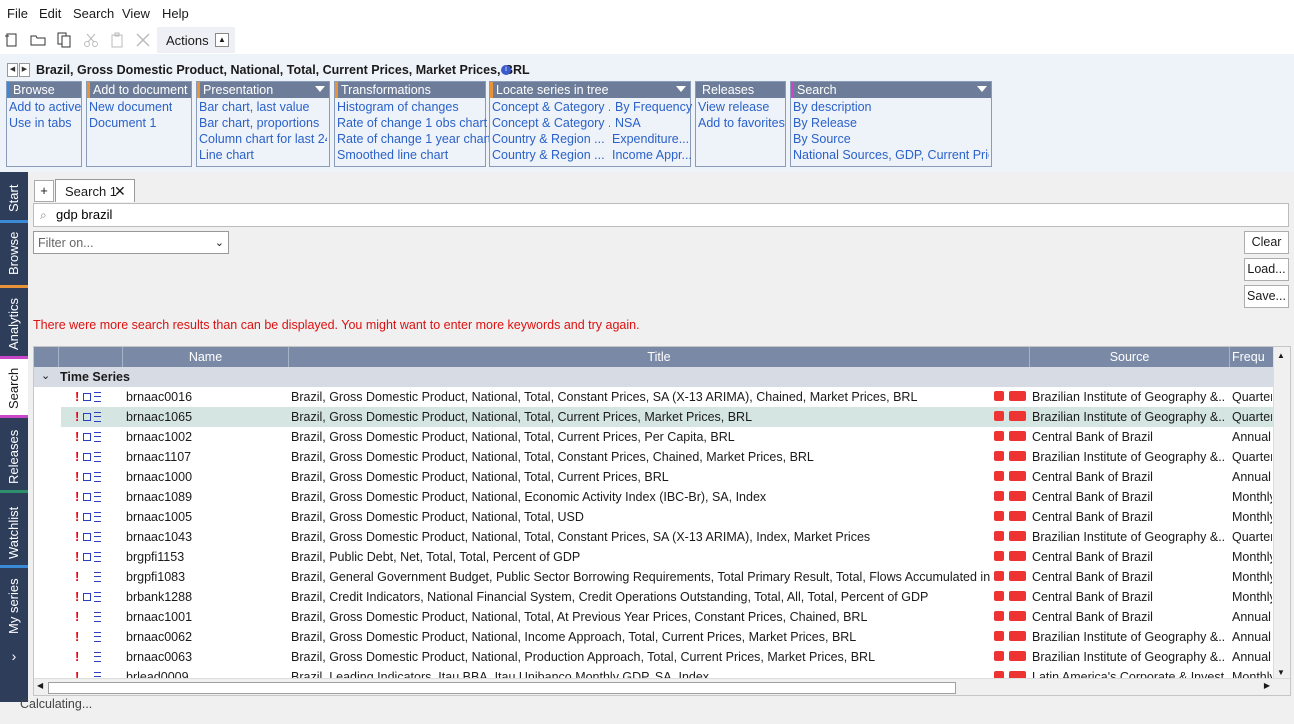  I want to click on vtab-releases: Releases, so click(14, 454).